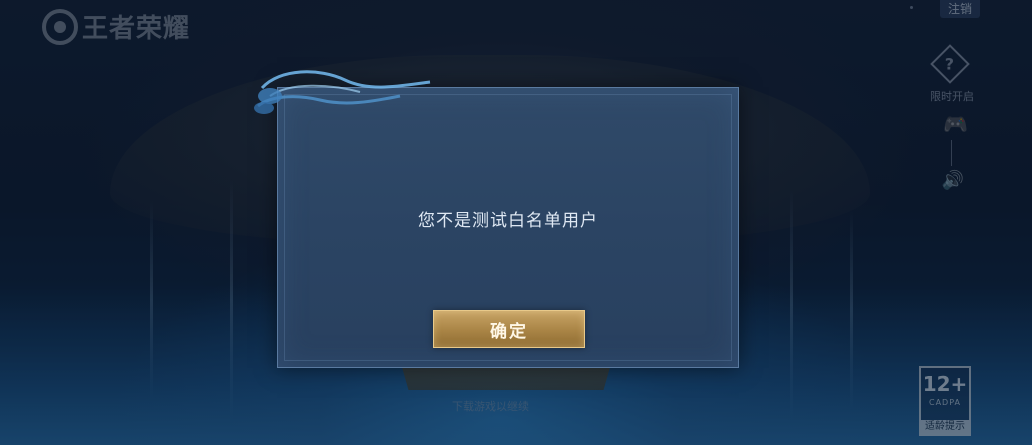 The height and width of the screenshot is (445, 1032). Describe the element at coordinates (342, 92) in the screenshot. I see `dialog-cloud-ornament` at that location.